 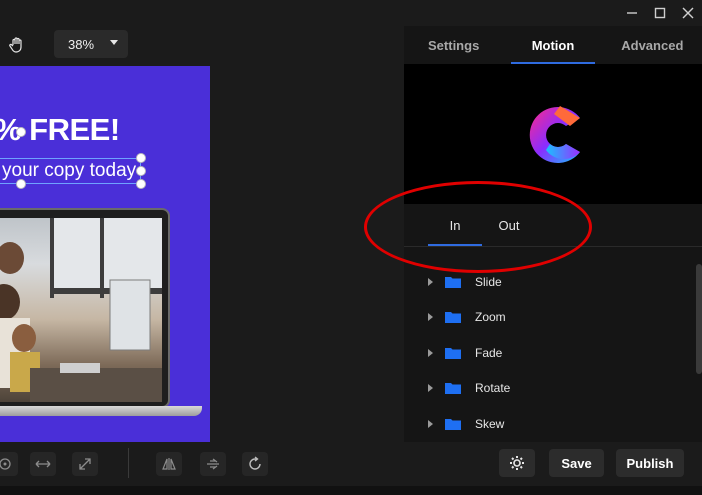 What do you see at coordinates (488, 281) in the screenshot?
I see `list-item-label: Slide` at bounding box center [488, 281].